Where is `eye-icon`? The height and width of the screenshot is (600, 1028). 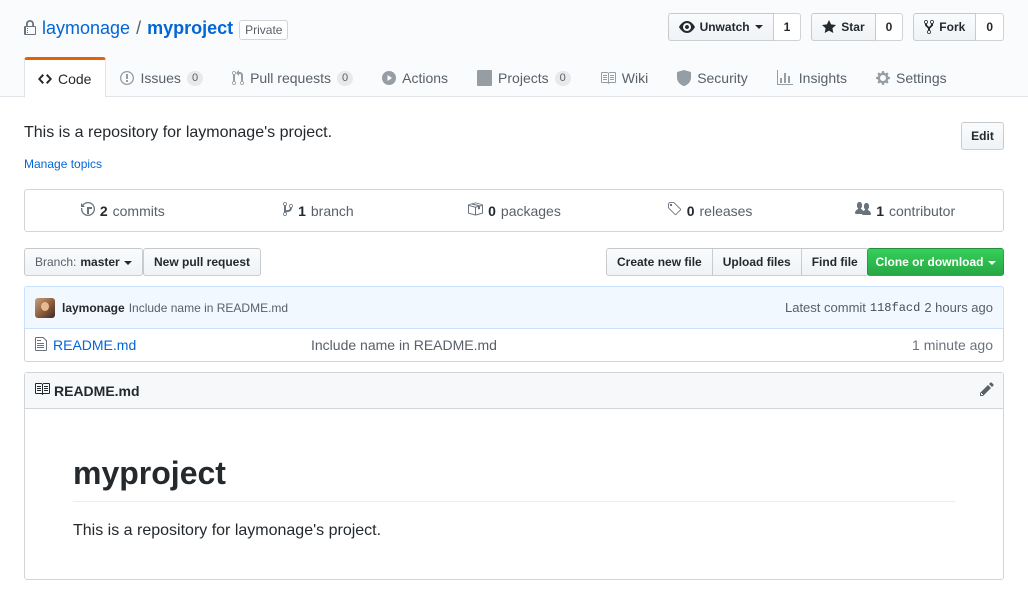 eye-icon is located at coordinates (686, 27).